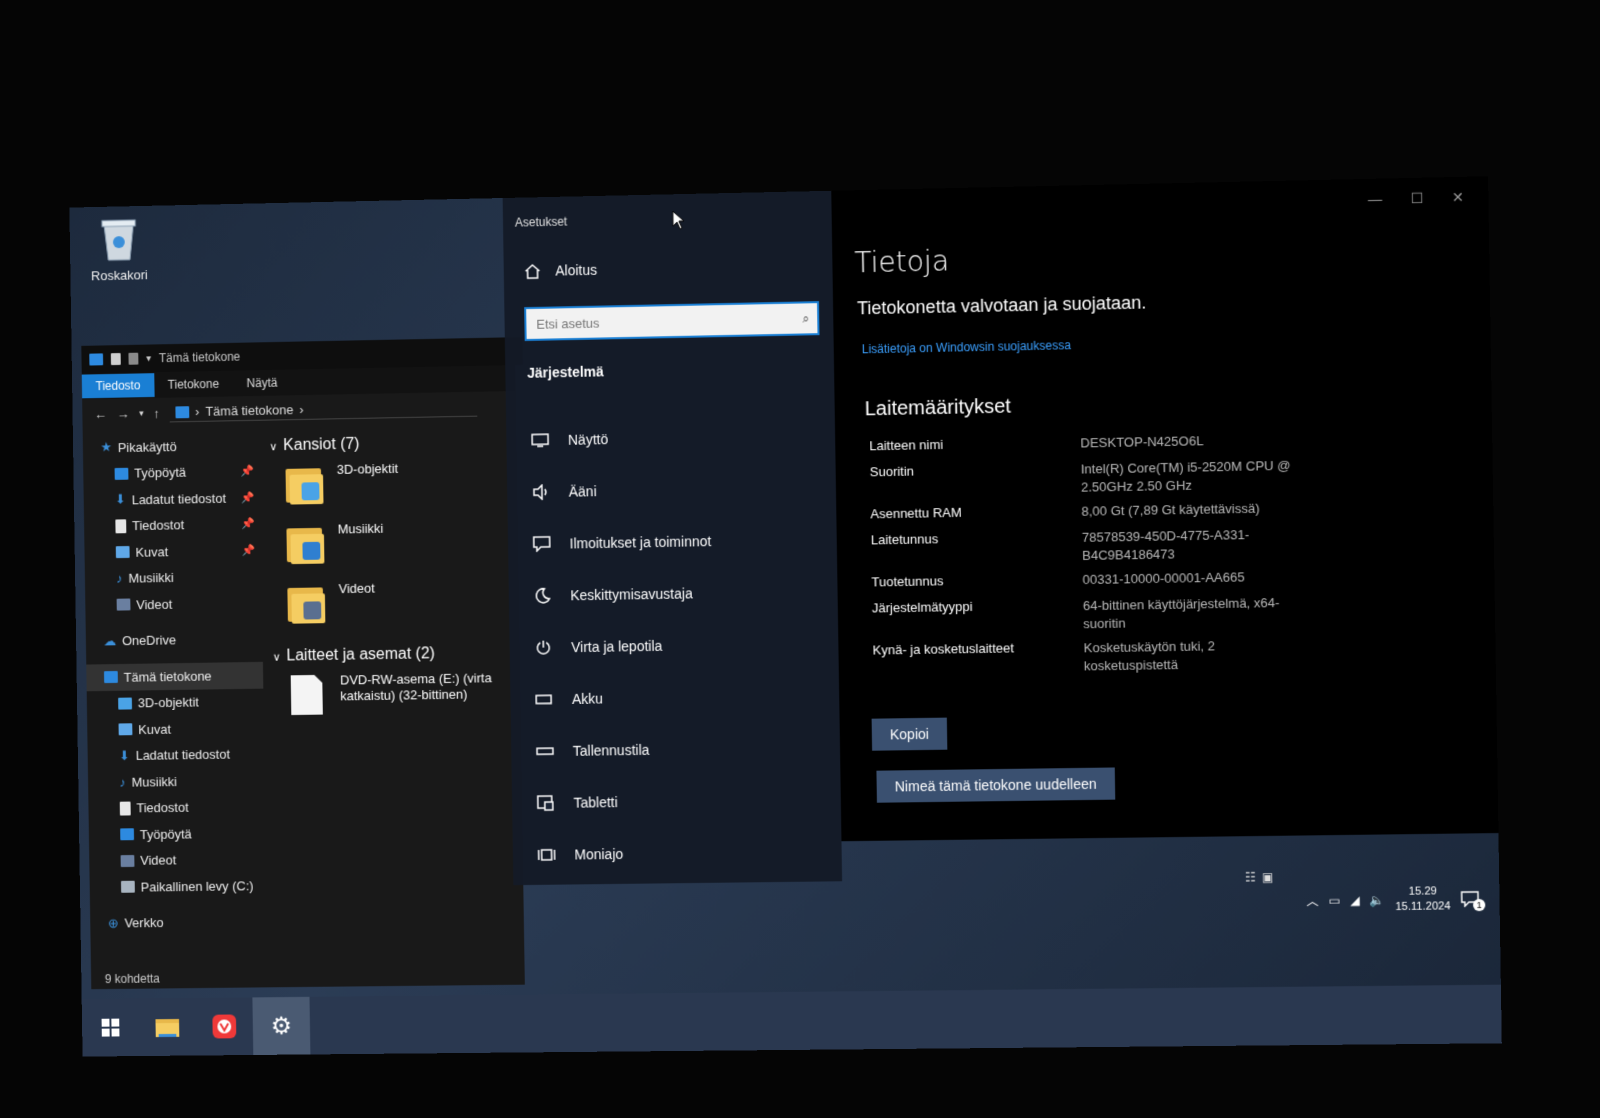 Image resolution: width=1600 pixels, height=1118 pixels. Describe the element at coordinates (171, 447) in the screenshot. I see `nav-quick-access: ★ Pikakäyttö` at that location.